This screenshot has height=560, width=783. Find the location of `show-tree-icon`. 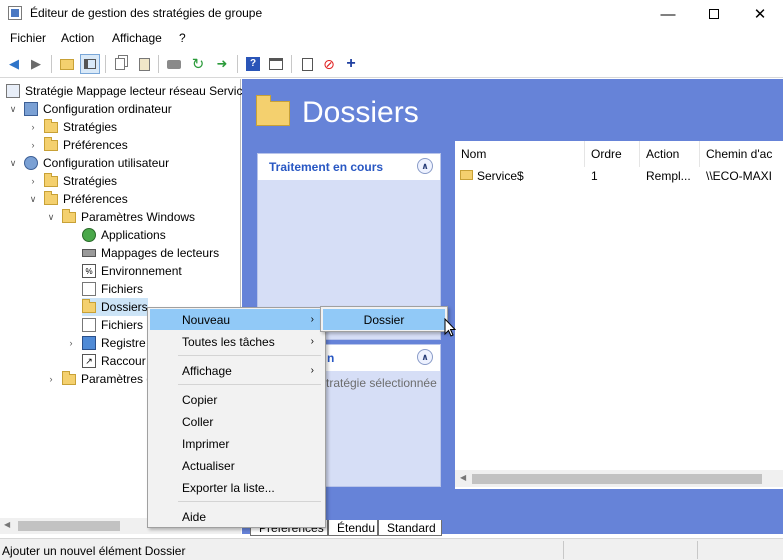

show-tree-icon is located at coordinates (90, 64).